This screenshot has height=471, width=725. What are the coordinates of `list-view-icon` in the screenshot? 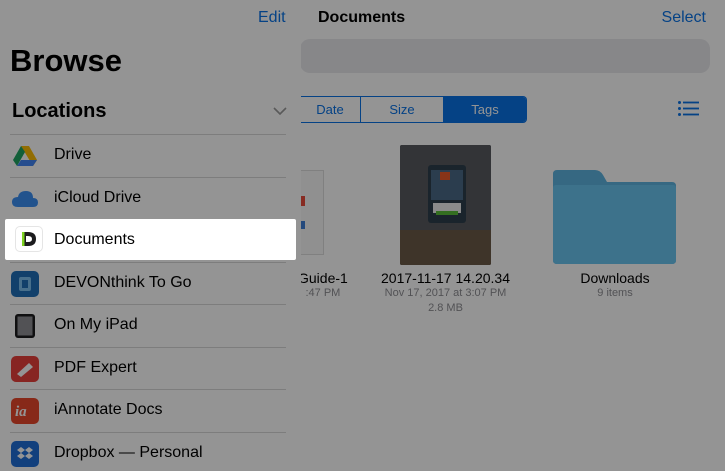 It's located at (688, 108).